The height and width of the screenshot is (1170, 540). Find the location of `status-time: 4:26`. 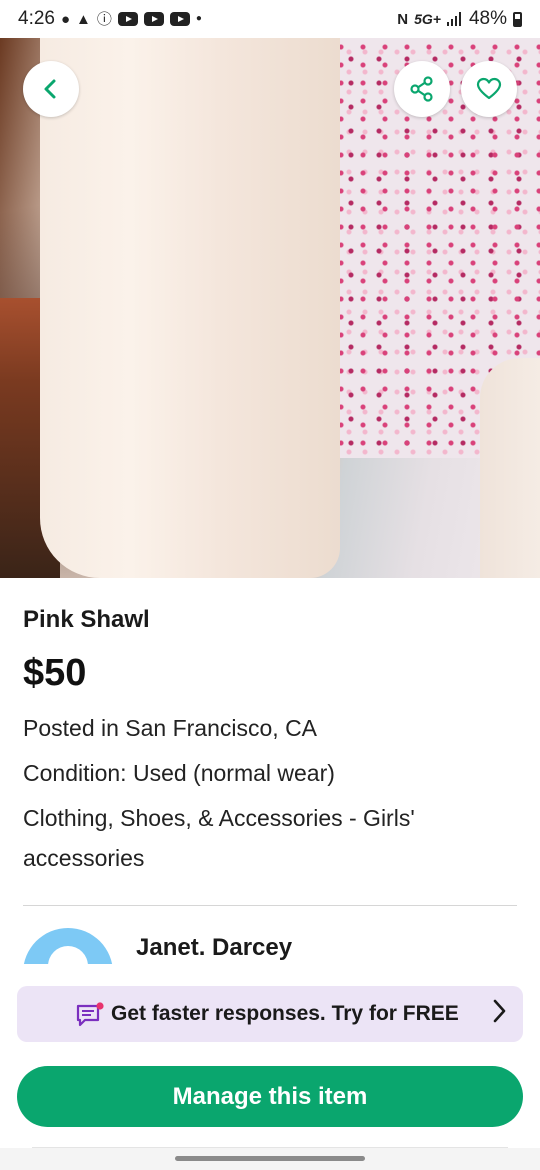

status-time: 4:26 is located at coordinates (36, 18).